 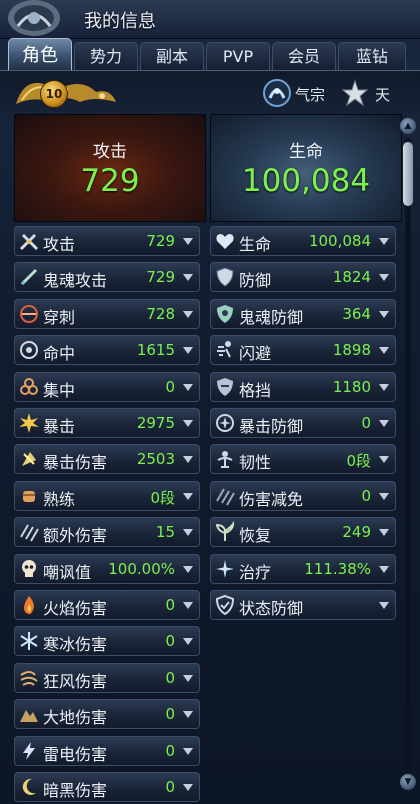 I want to click on stat-value: 1898, so click(x=351, y=350).